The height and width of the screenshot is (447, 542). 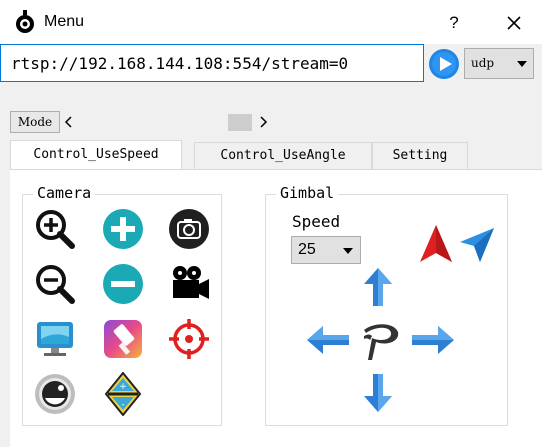 What do you see at coordinates (328, 340) in the screenshot?
I see `left-arrow-icon` at bounding box center [328, 340].